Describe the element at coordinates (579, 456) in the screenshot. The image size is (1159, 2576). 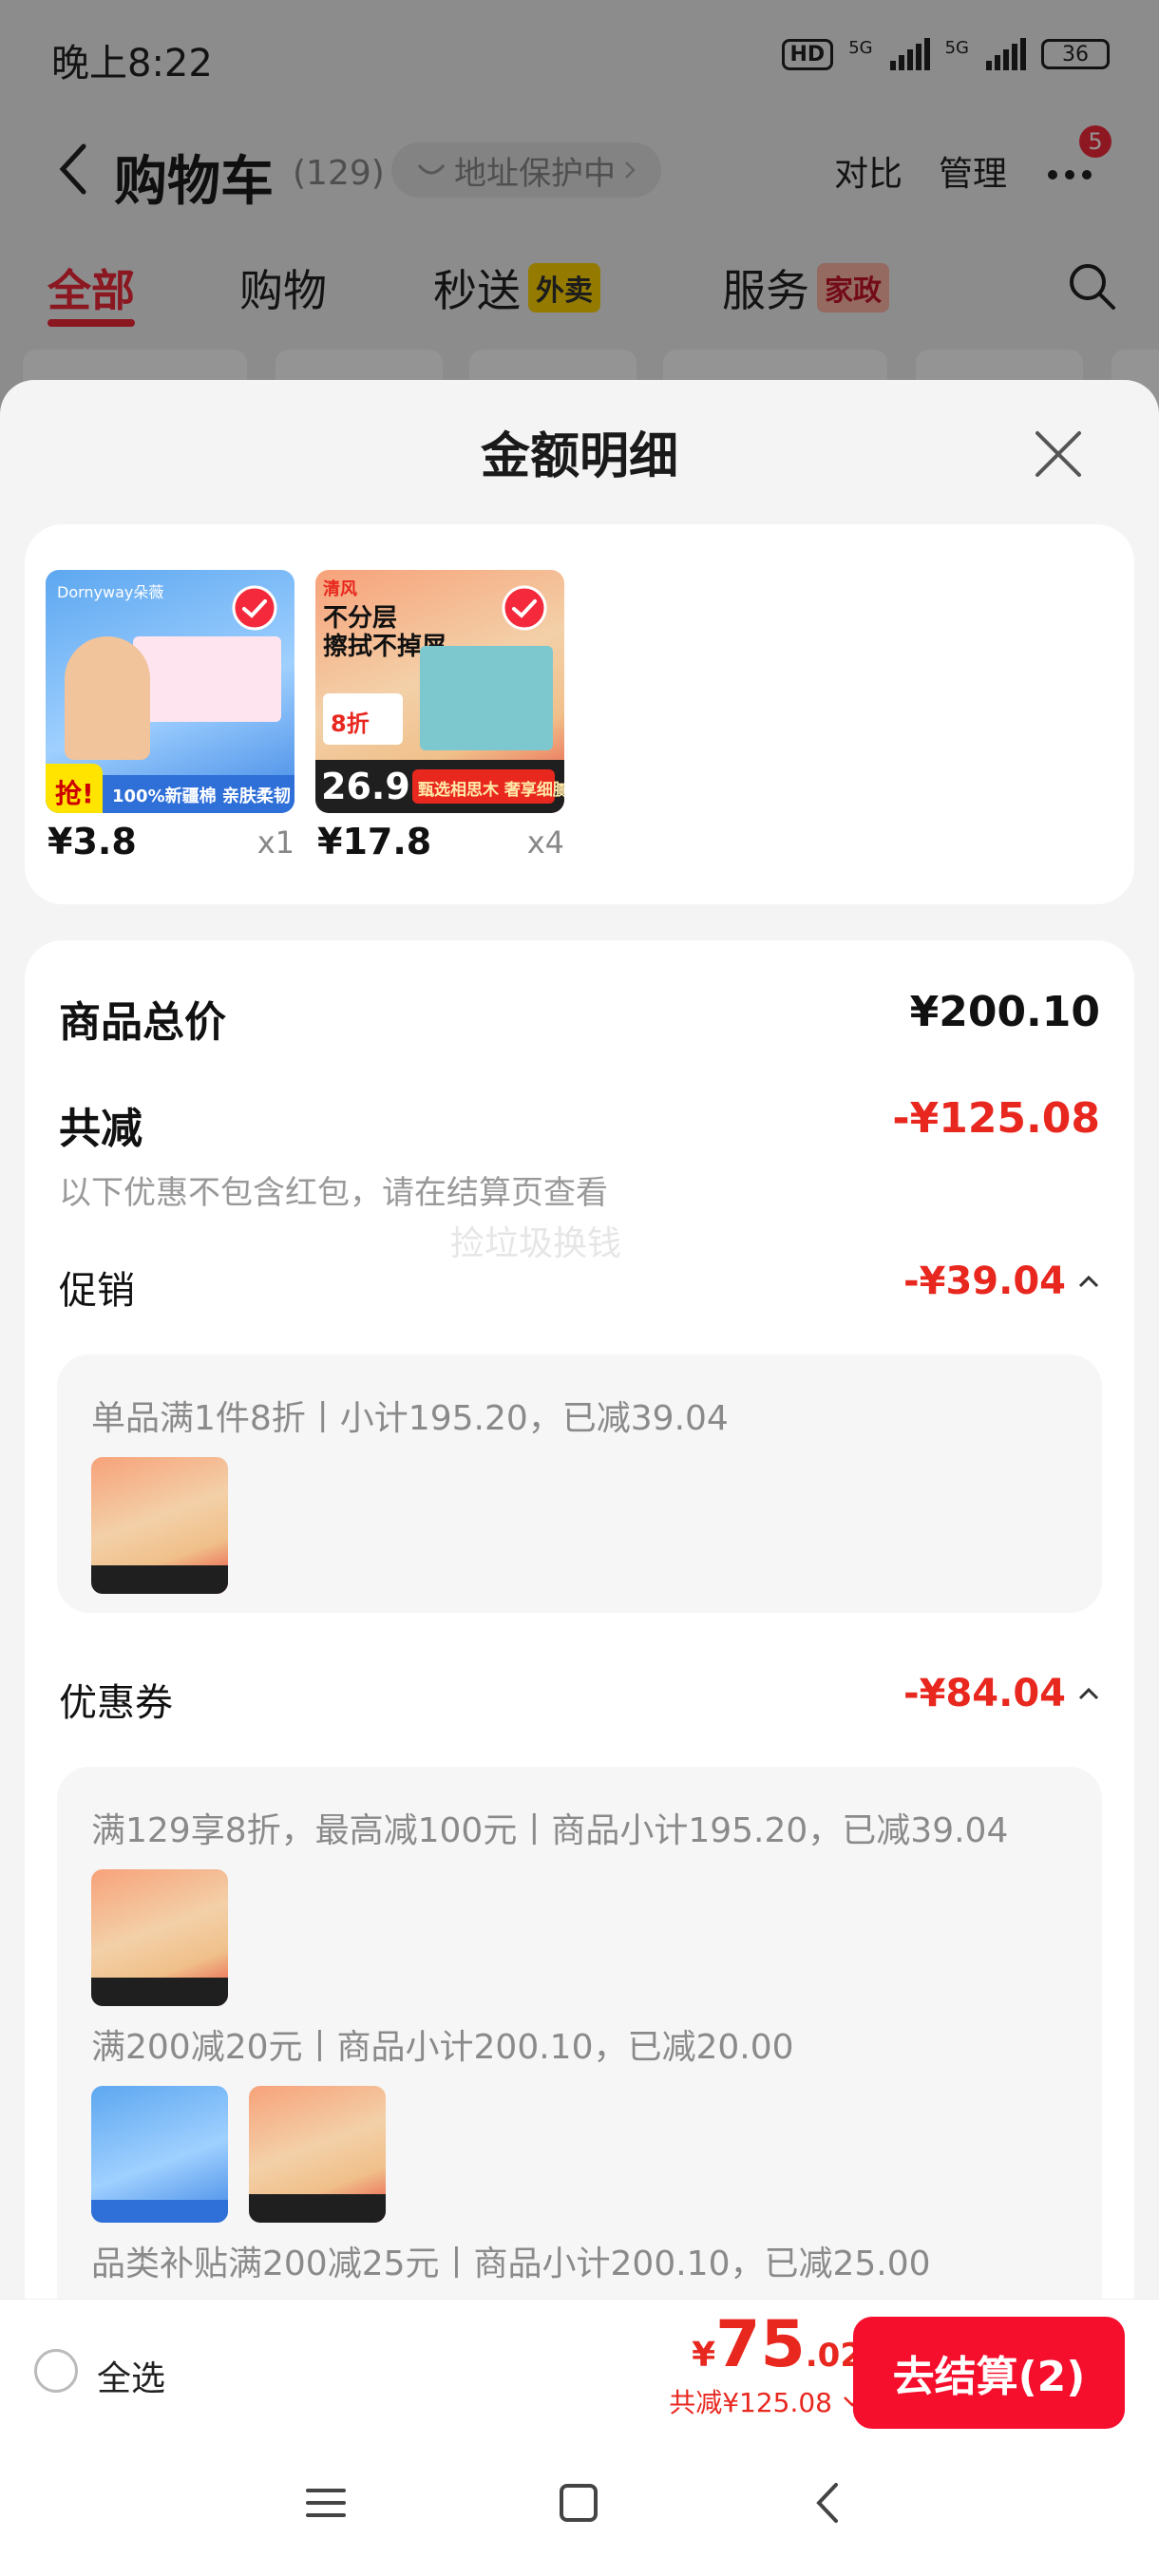
I see `sheet-title: 金额明细` at that location.